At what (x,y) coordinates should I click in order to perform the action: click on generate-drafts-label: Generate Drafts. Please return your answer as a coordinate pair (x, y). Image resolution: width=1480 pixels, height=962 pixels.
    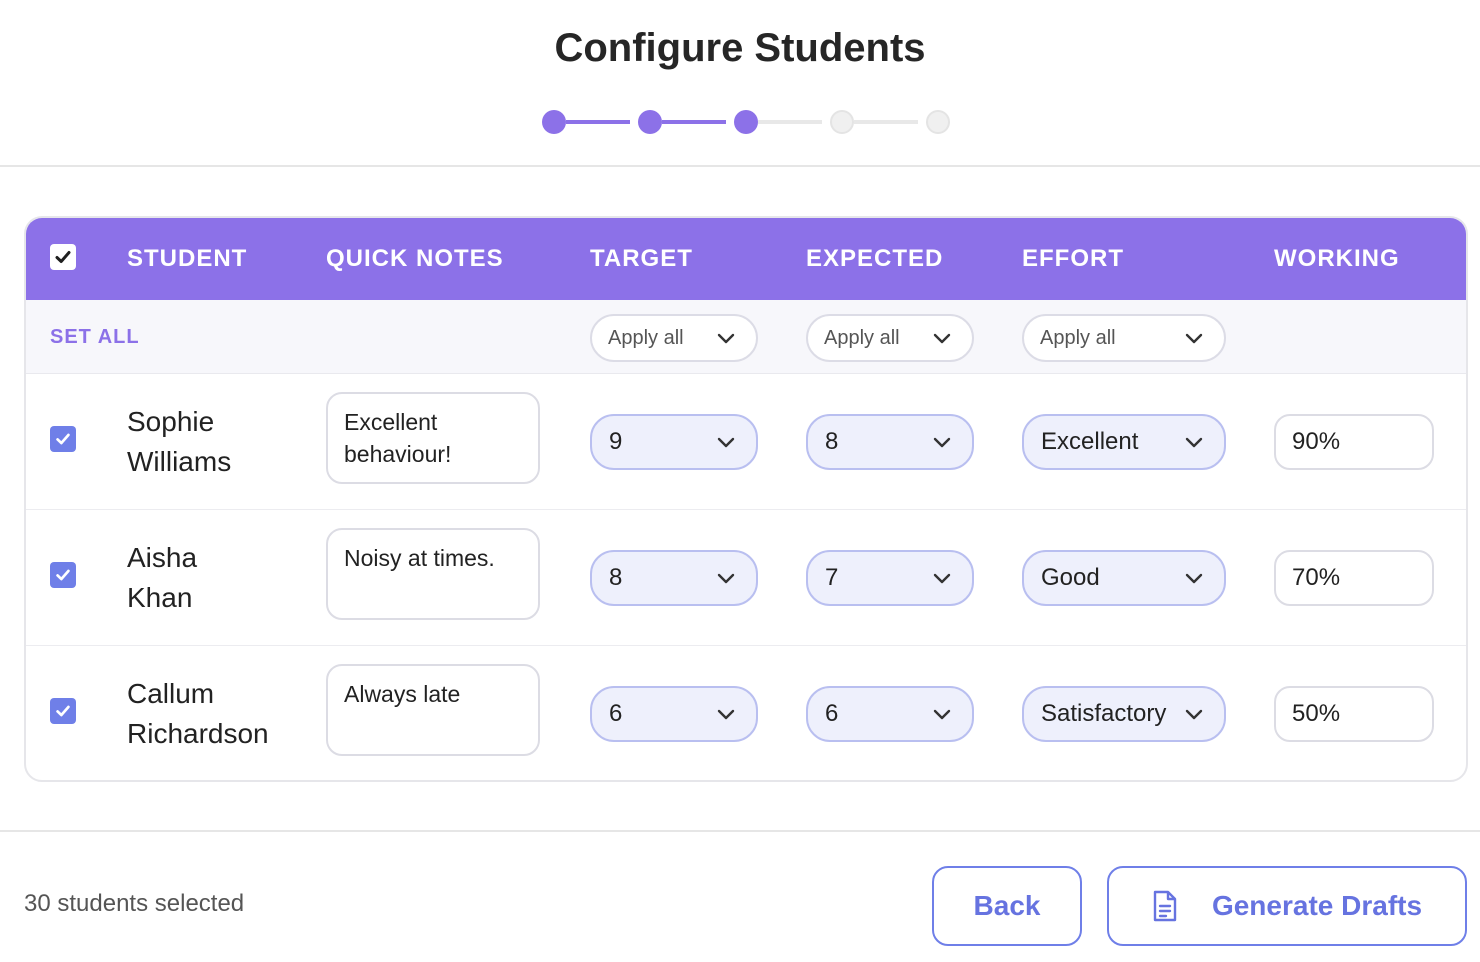
    Looking at the image, I should click on (1317, 905).